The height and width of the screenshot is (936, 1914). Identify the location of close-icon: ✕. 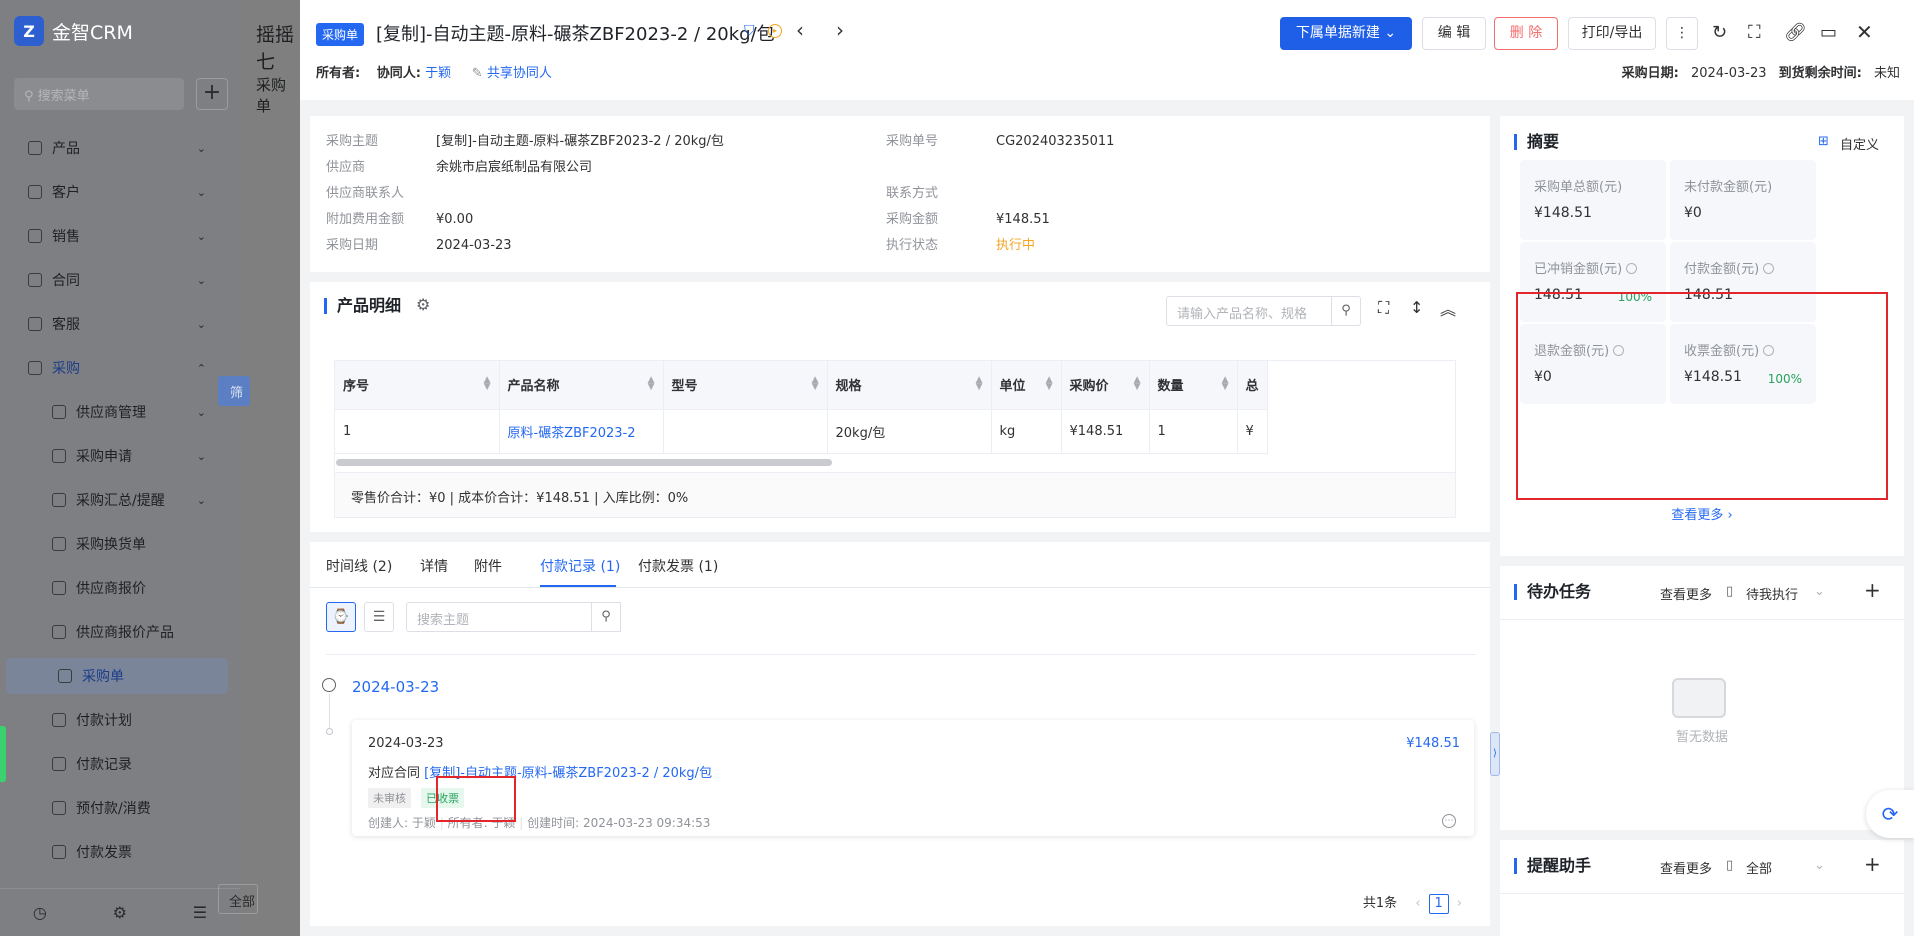
(1864, 32).